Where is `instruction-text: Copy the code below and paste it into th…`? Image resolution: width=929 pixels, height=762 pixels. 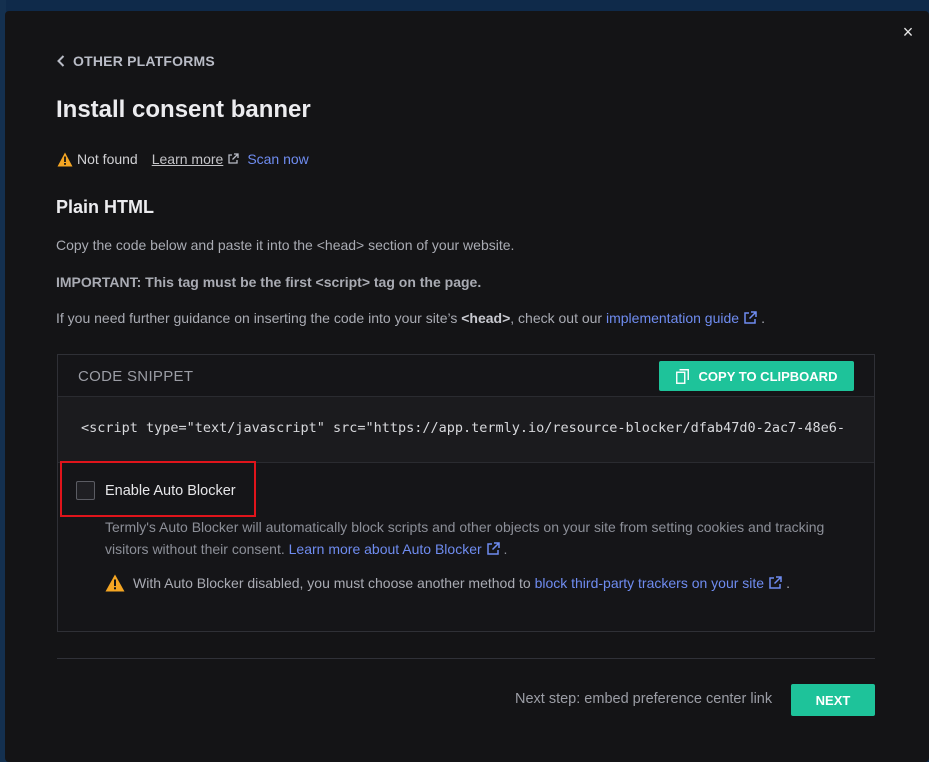 instruction-text: Copy the code below and paste it into th… is located at coordinates (285, 245).